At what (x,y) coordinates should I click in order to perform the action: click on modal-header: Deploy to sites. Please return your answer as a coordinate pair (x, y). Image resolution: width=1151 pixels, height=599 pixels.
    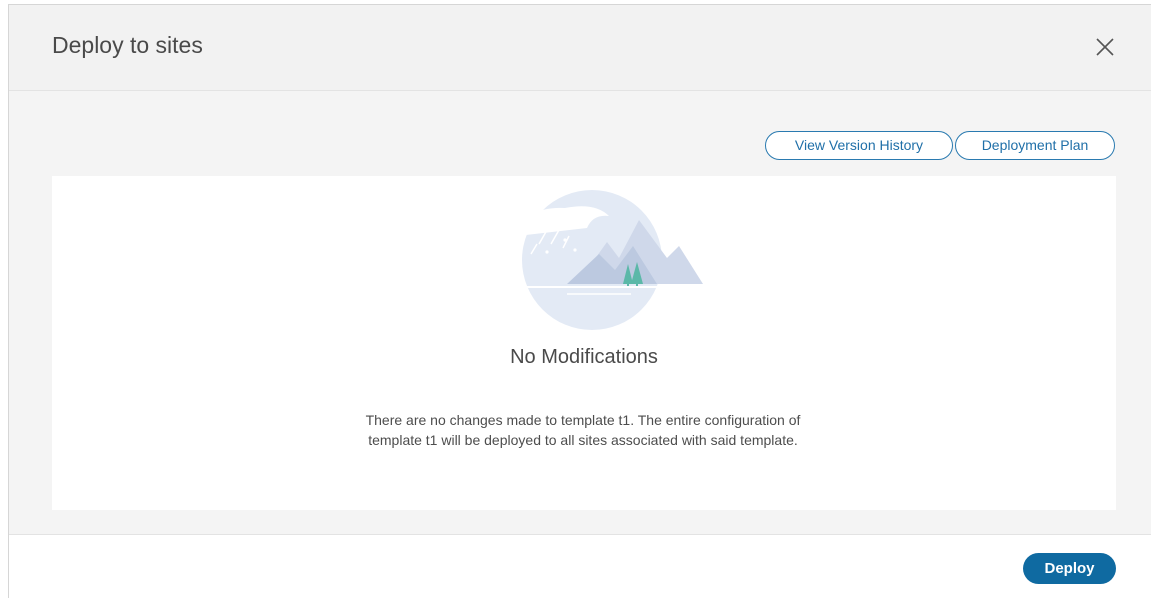
    Looking at the image, I should click on (580, 48).